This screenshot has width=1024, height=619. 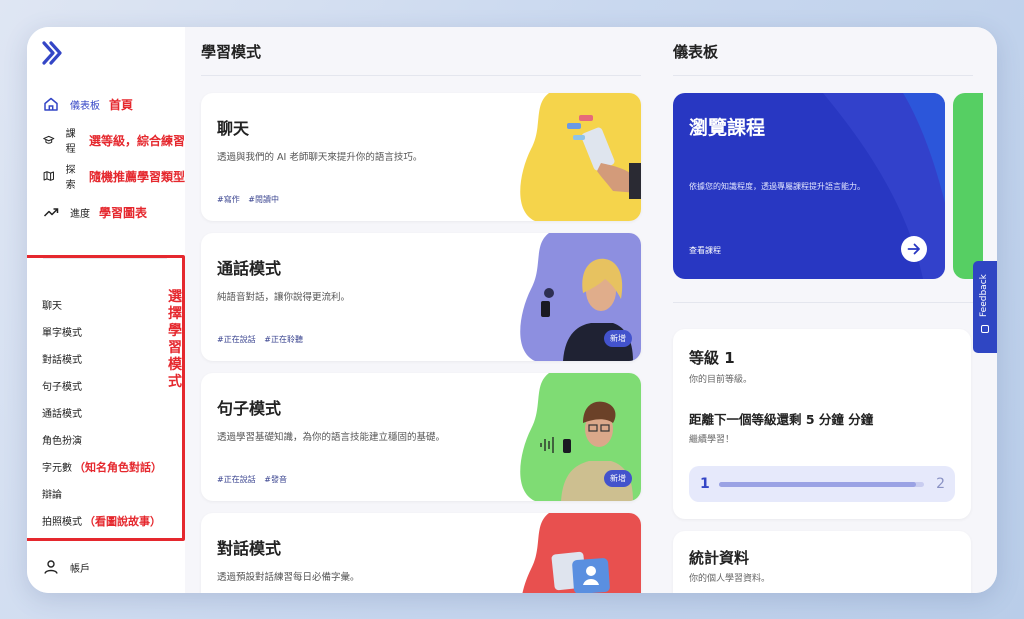 I want to click on mode-item-label: 句子模式, so click(x=62, y=387).